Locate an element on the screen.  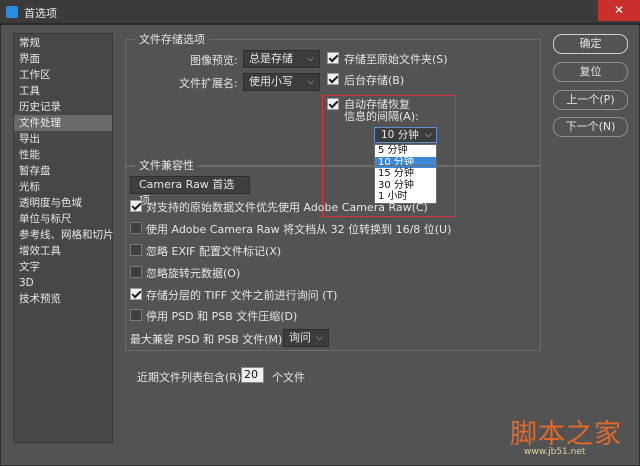
file-save-options-title: 文件存储选项 is located at coordinates (172, 39).